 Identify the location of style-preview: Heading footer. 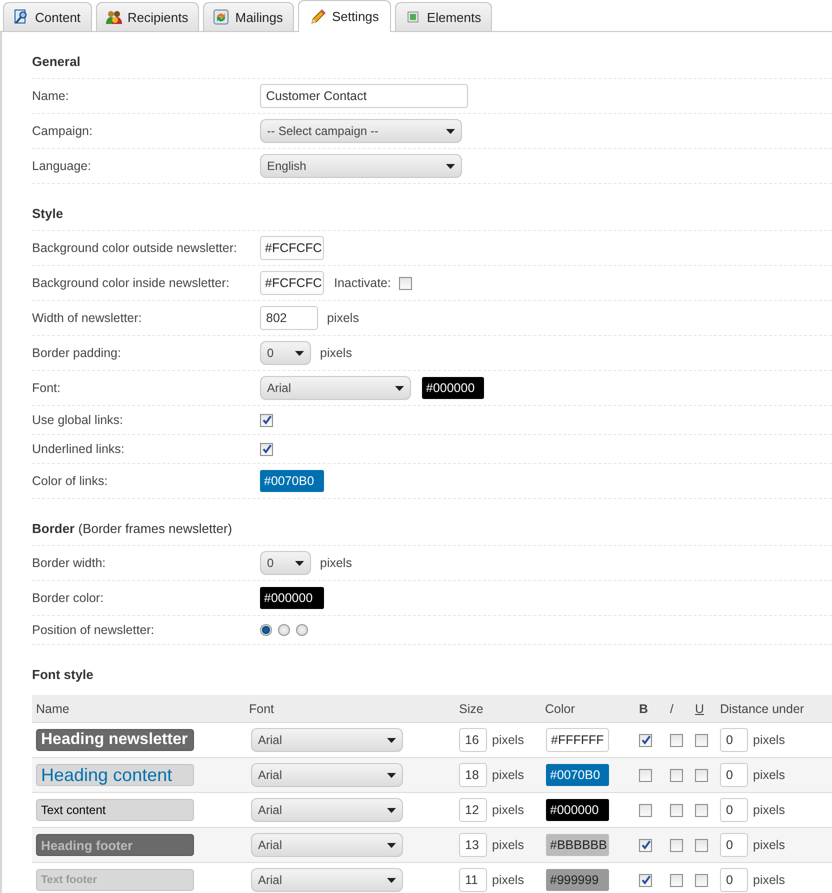
(115, 845).